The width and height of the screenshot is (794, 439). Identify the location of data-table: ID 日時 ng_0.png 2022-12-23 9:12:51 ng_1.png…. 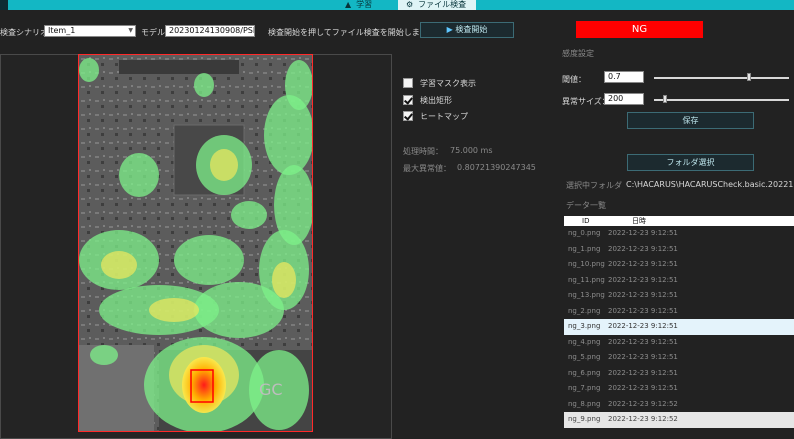
(679, 322).